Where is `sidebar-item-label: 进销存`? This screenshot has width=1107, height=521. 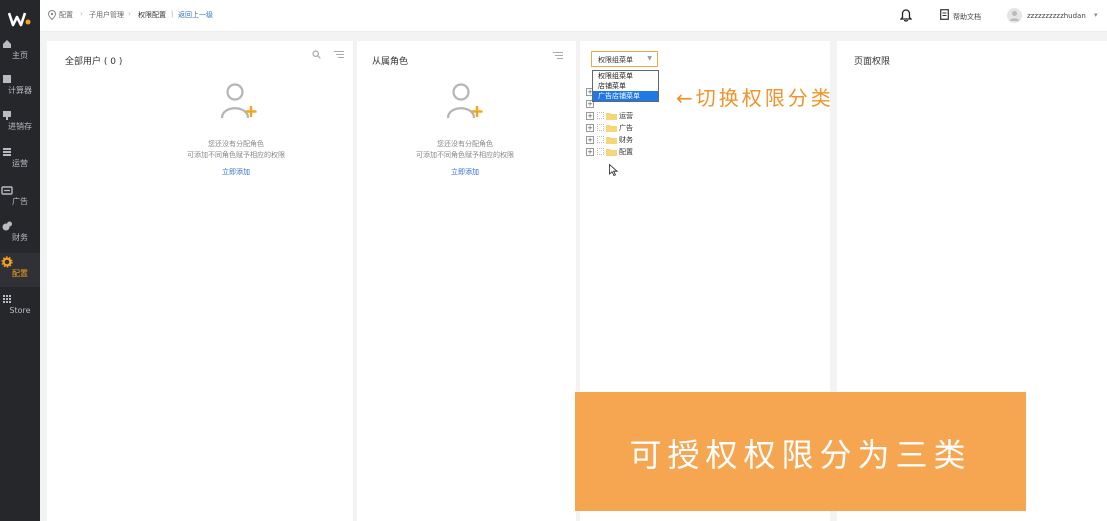 sidebar-item-label: 进销存 is located at coordinates (20, 126).